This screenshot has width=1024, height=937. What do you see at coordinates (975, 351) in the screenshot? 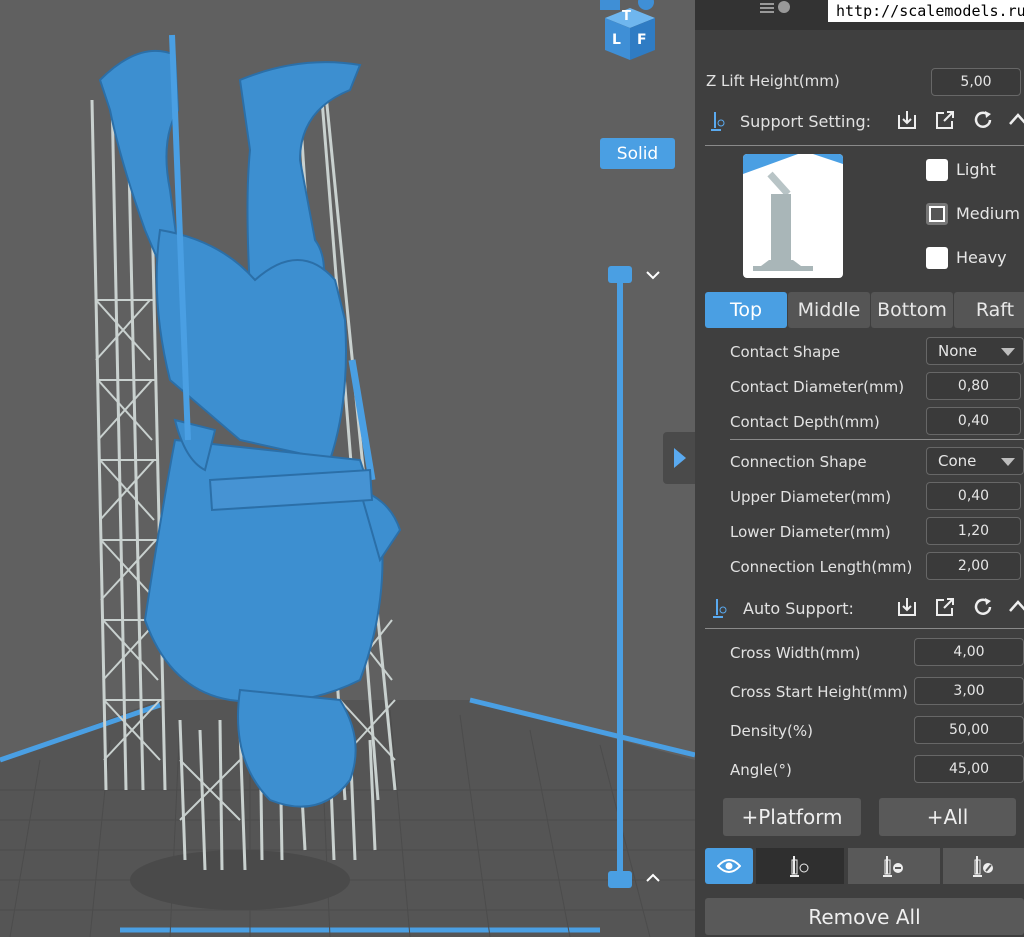
I see `contact-shape-select: None` at bounding box center [975, 351].